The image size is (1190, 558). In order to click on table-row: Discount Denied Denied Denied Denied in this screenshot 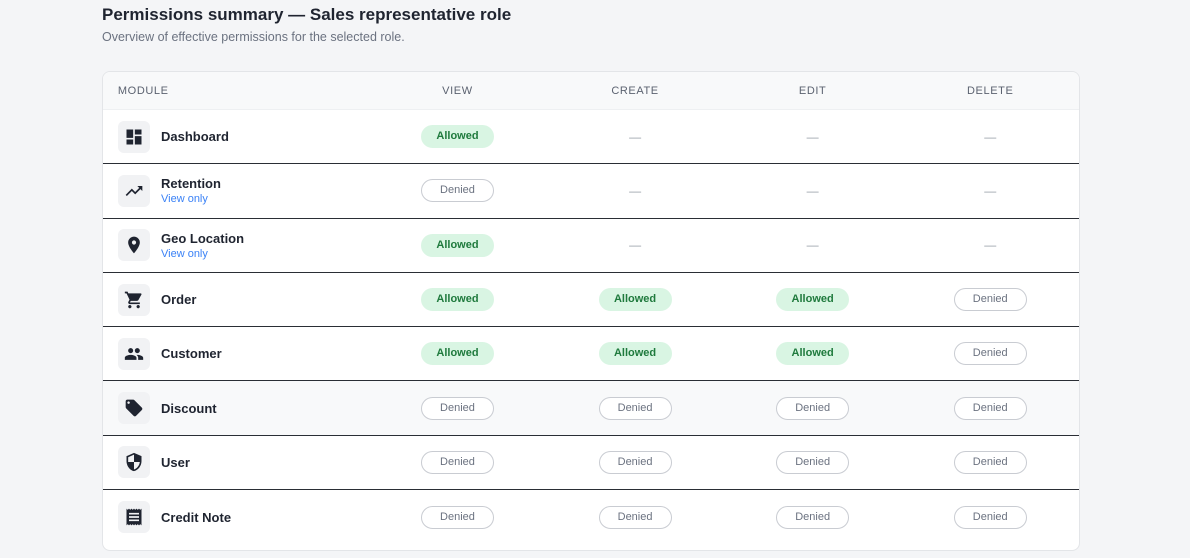, I will do `click(591, 408)`.